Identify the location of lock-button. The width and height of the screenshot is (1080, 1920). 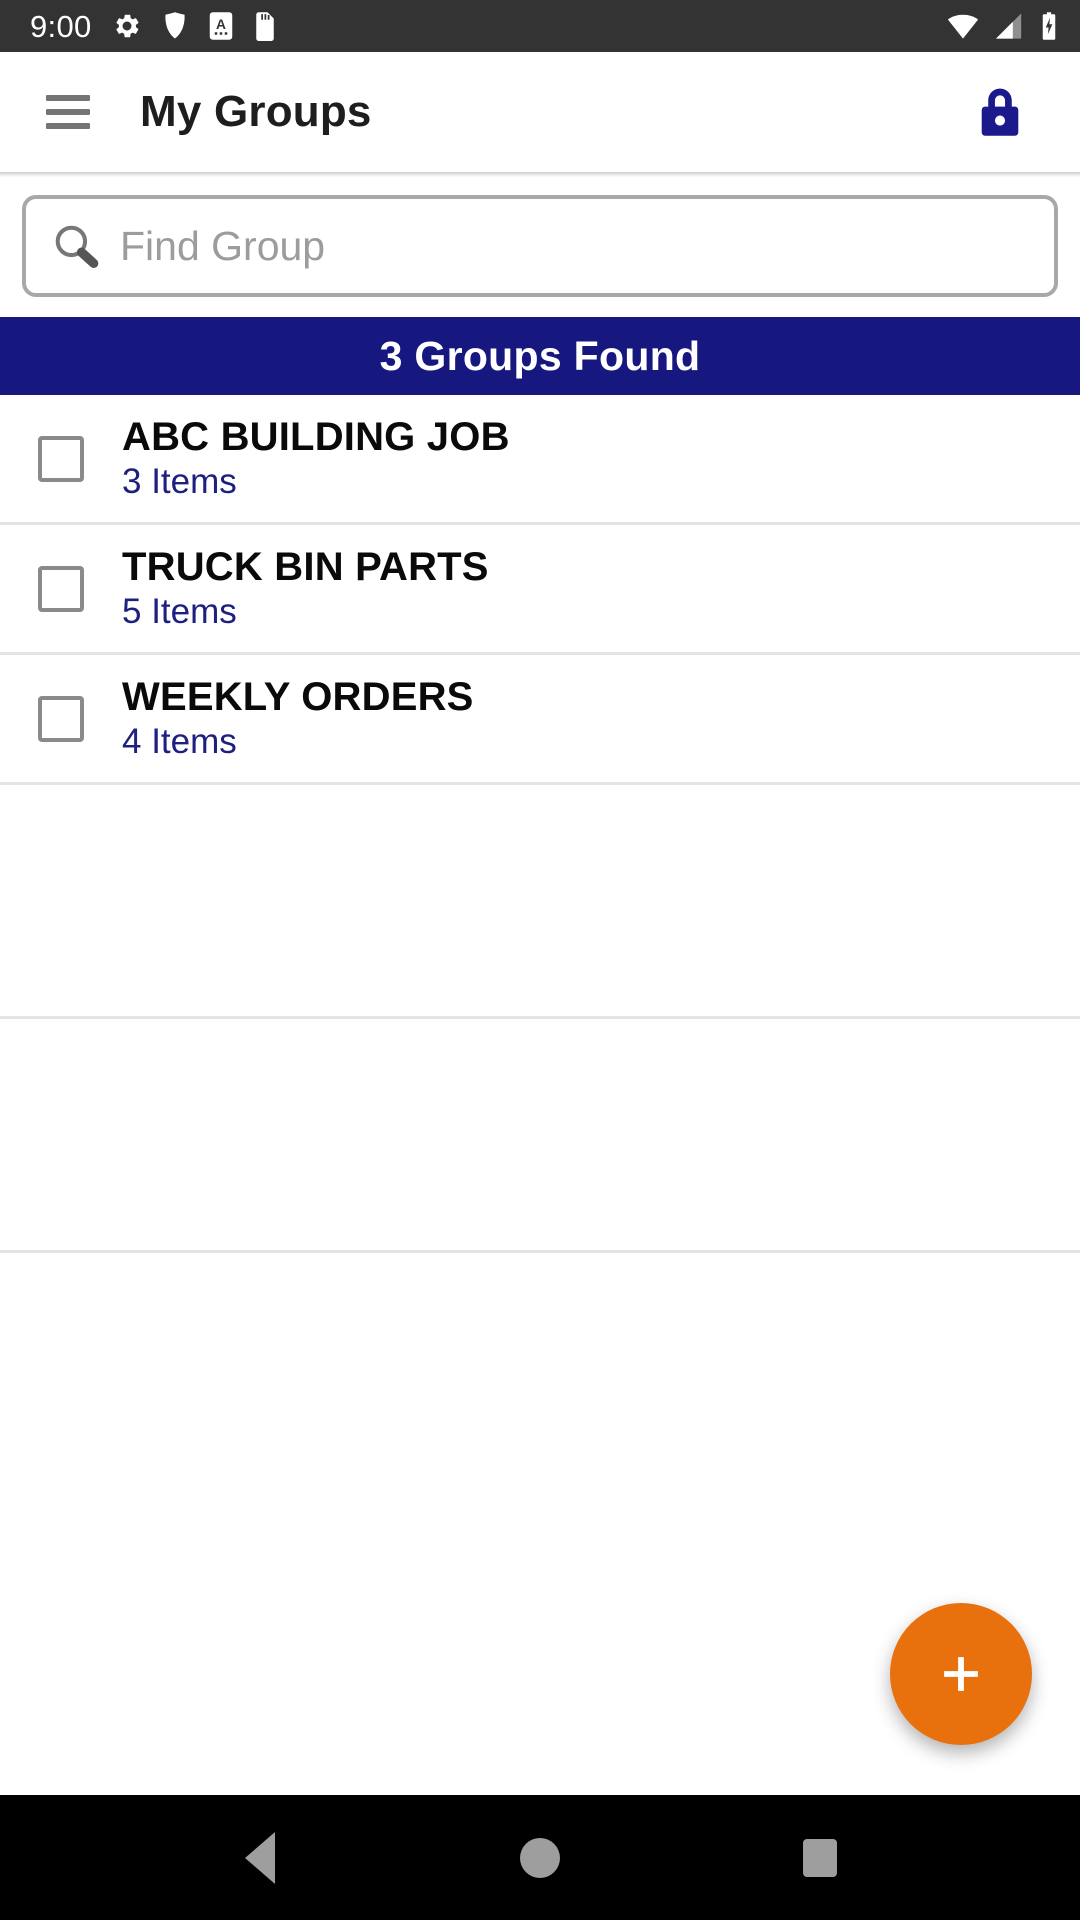
(1000, 112).